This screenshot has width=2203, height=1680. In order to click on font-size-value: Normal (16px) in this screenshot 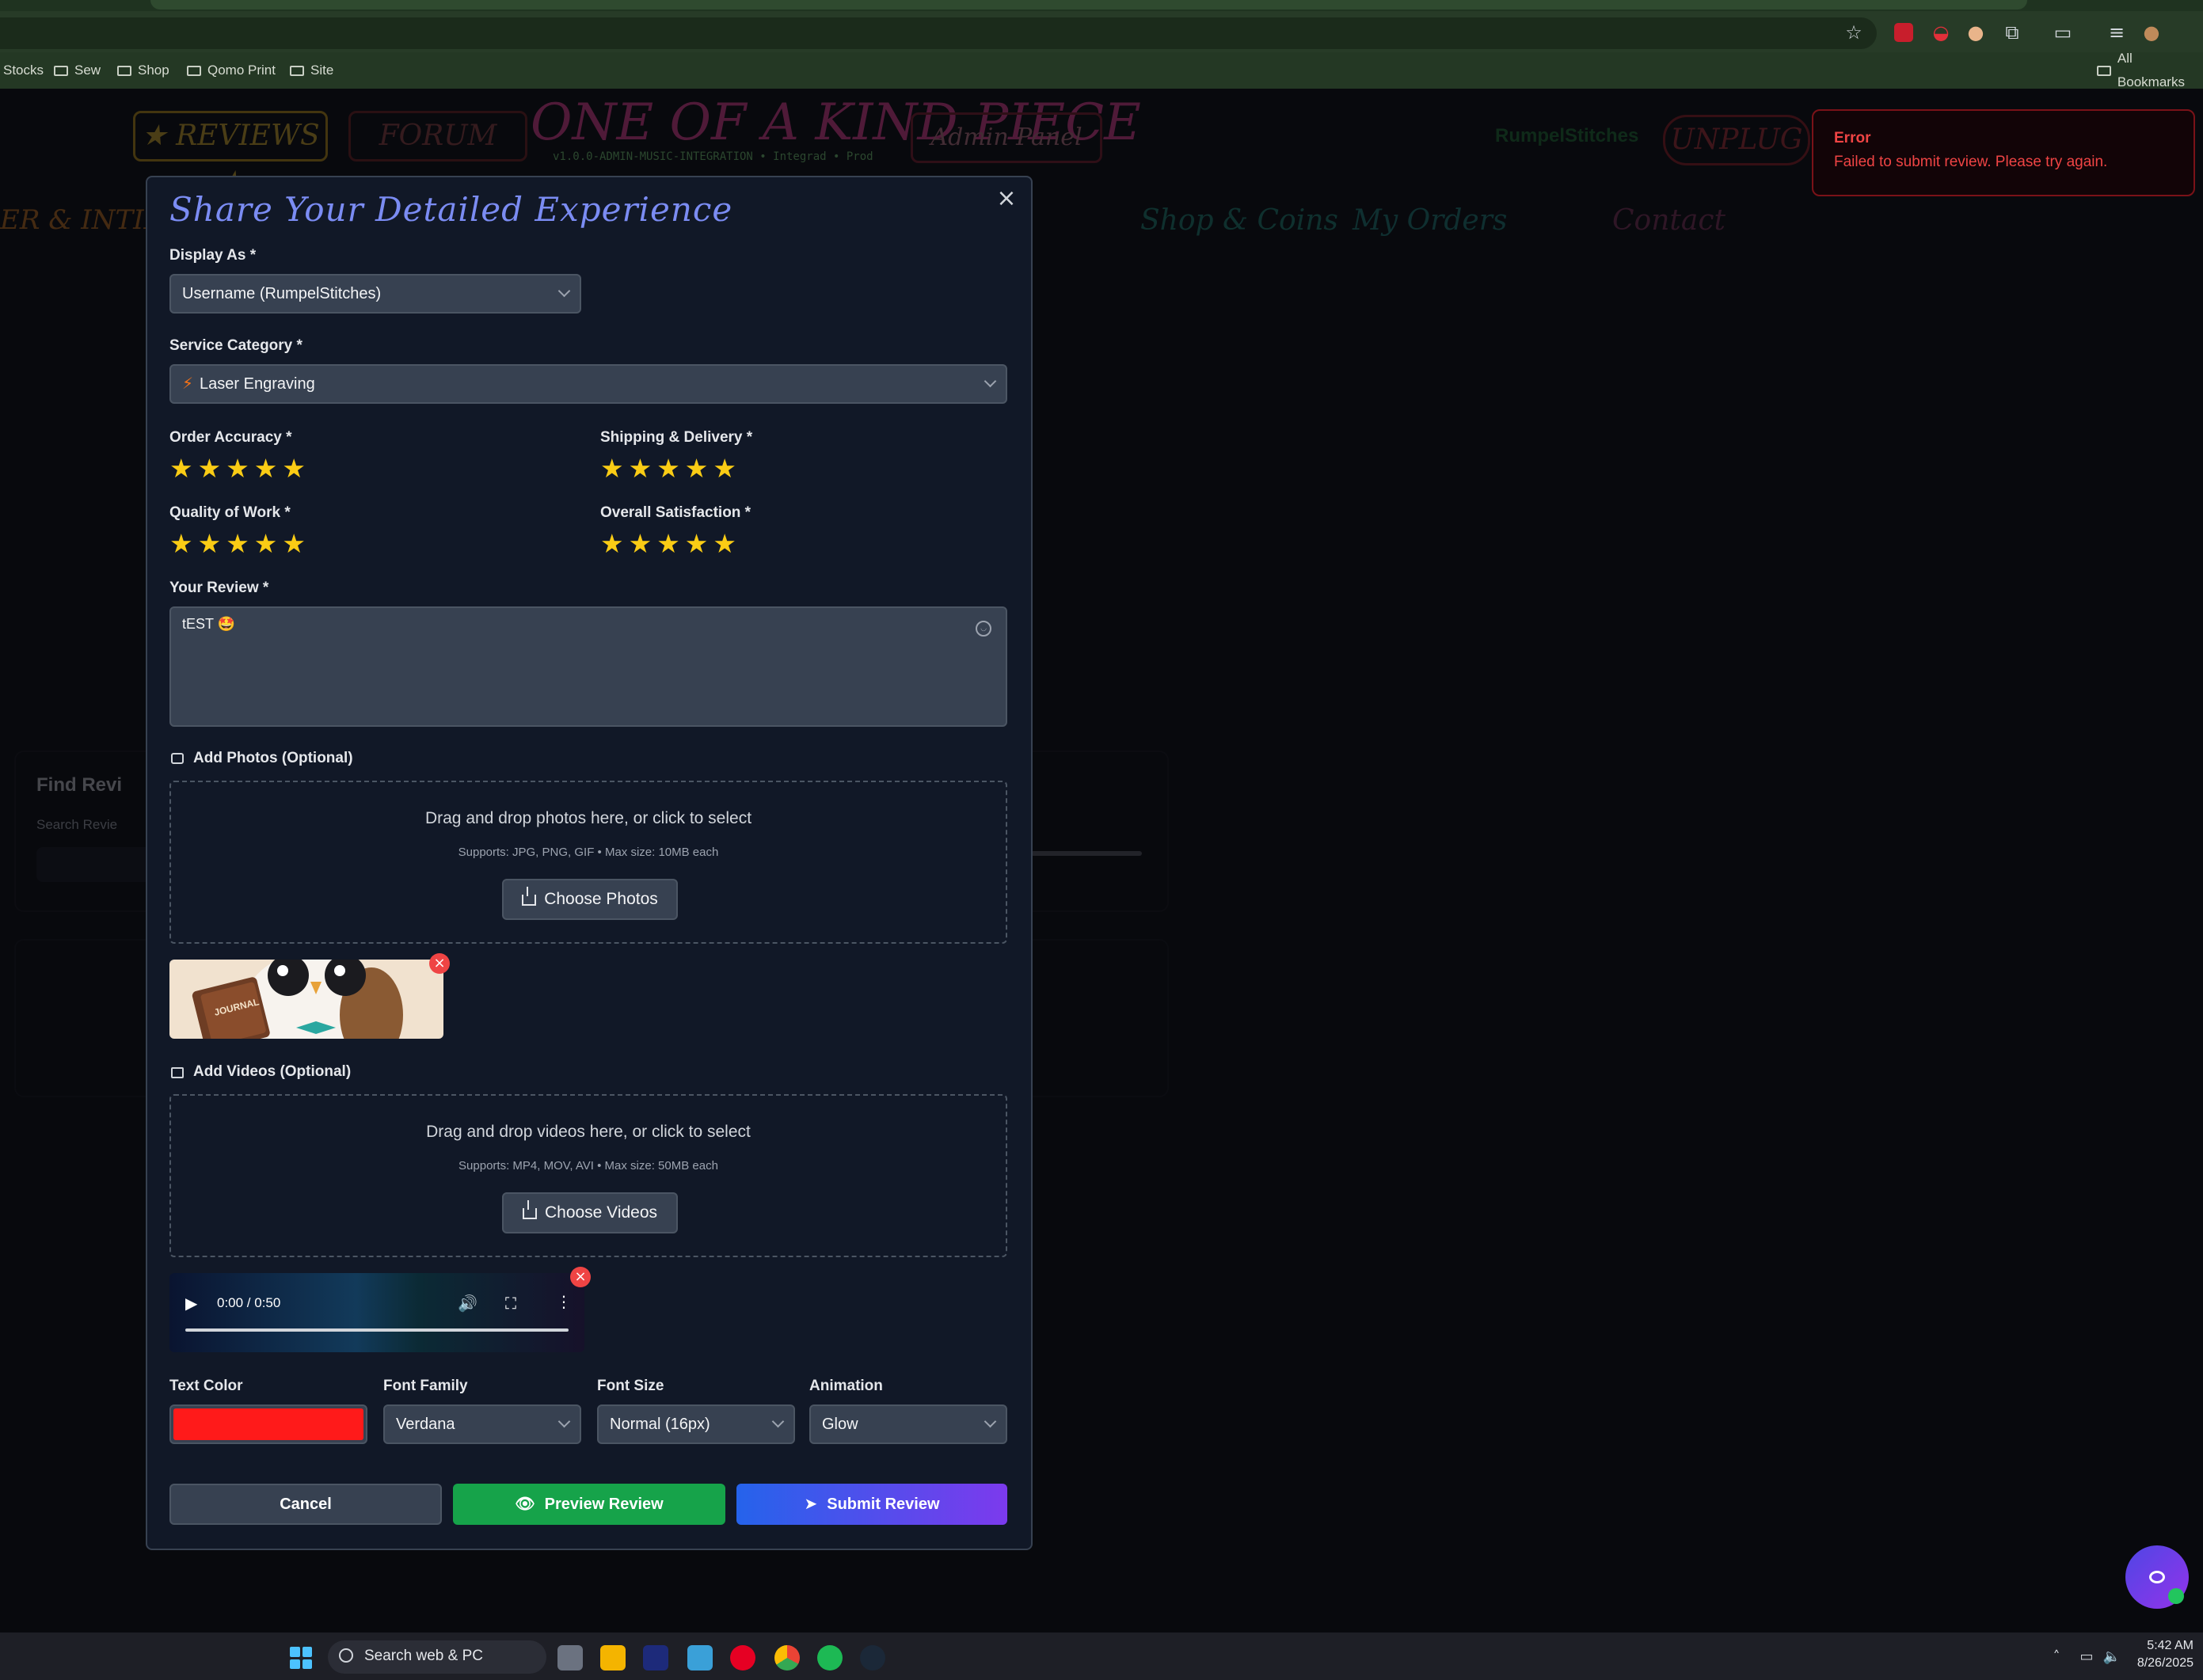, I will do `click(660, 1424)`.